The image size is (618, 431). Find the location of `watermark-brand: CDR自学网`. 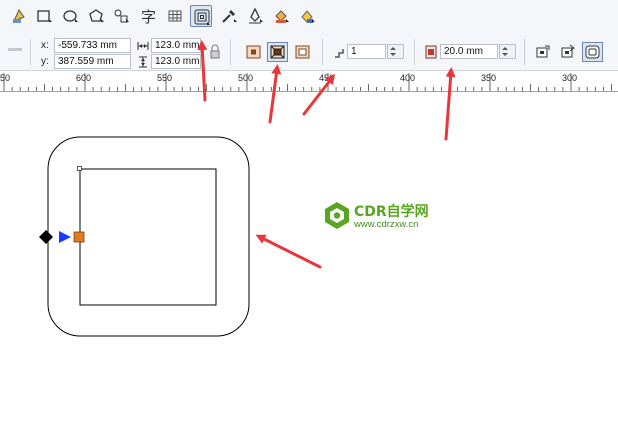

watermark-brand: CDR自学网 is located at coordinates (391, 212).